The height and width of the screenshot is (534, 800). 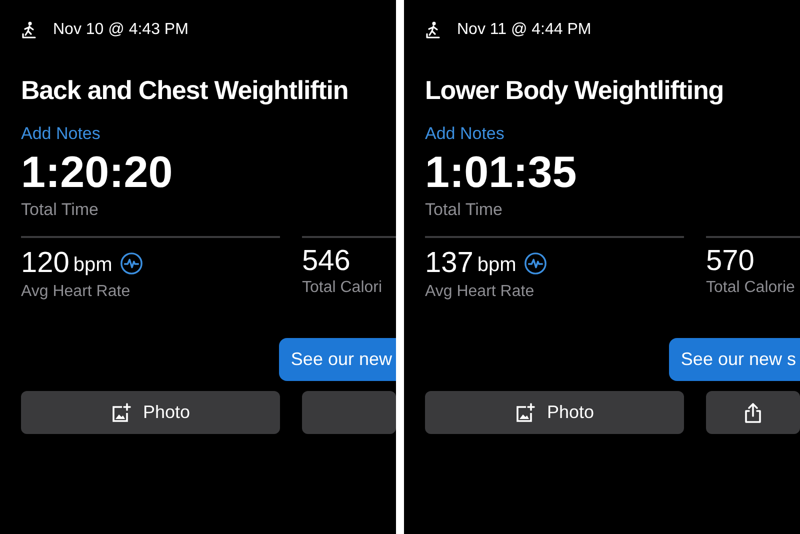 What do you see at coordinates (501, 173) in the screenshot?
I see `total-time-value: 1:01:35` at bounding box center [501, 173].